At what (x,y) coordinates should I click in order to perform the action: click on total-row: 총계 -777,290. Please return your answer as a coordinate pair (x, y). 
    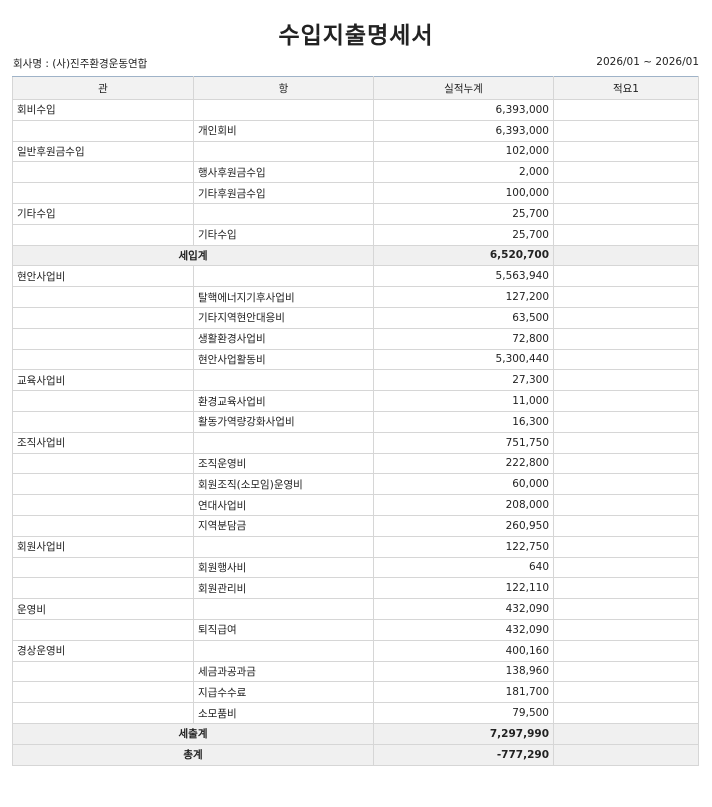
    Looking at the image, I should click on (355, 754).